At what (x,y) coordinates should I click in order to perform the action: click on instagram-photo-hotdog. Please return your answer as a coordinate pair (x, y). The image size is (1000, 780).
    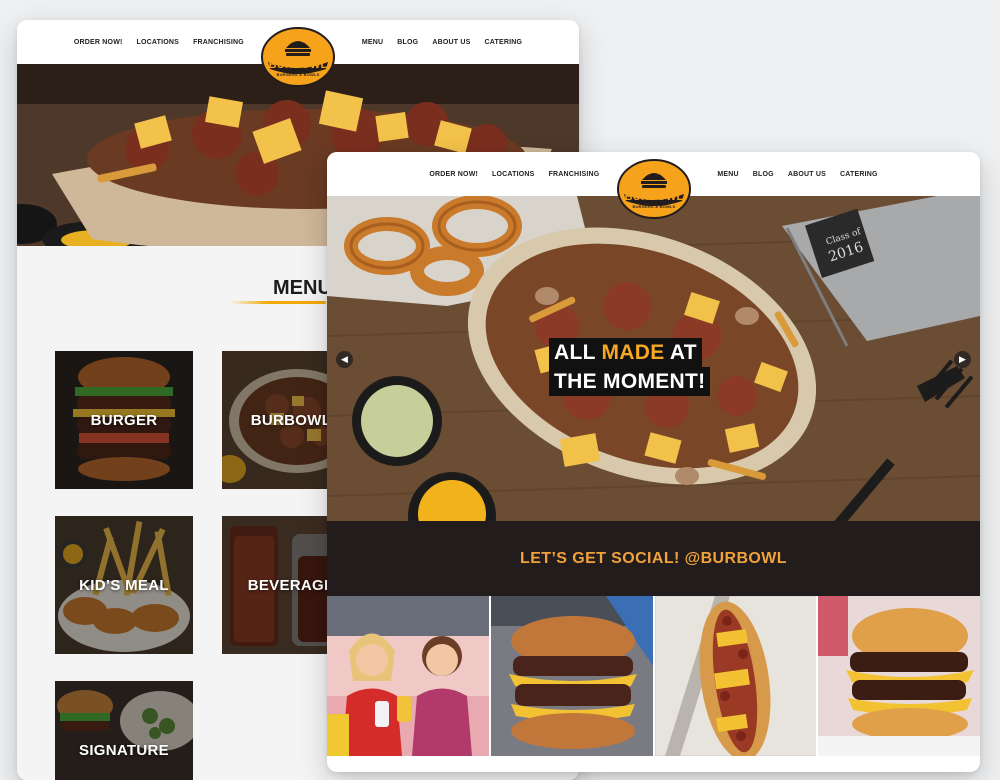
    Looking at the image, I should click on (735, 676).